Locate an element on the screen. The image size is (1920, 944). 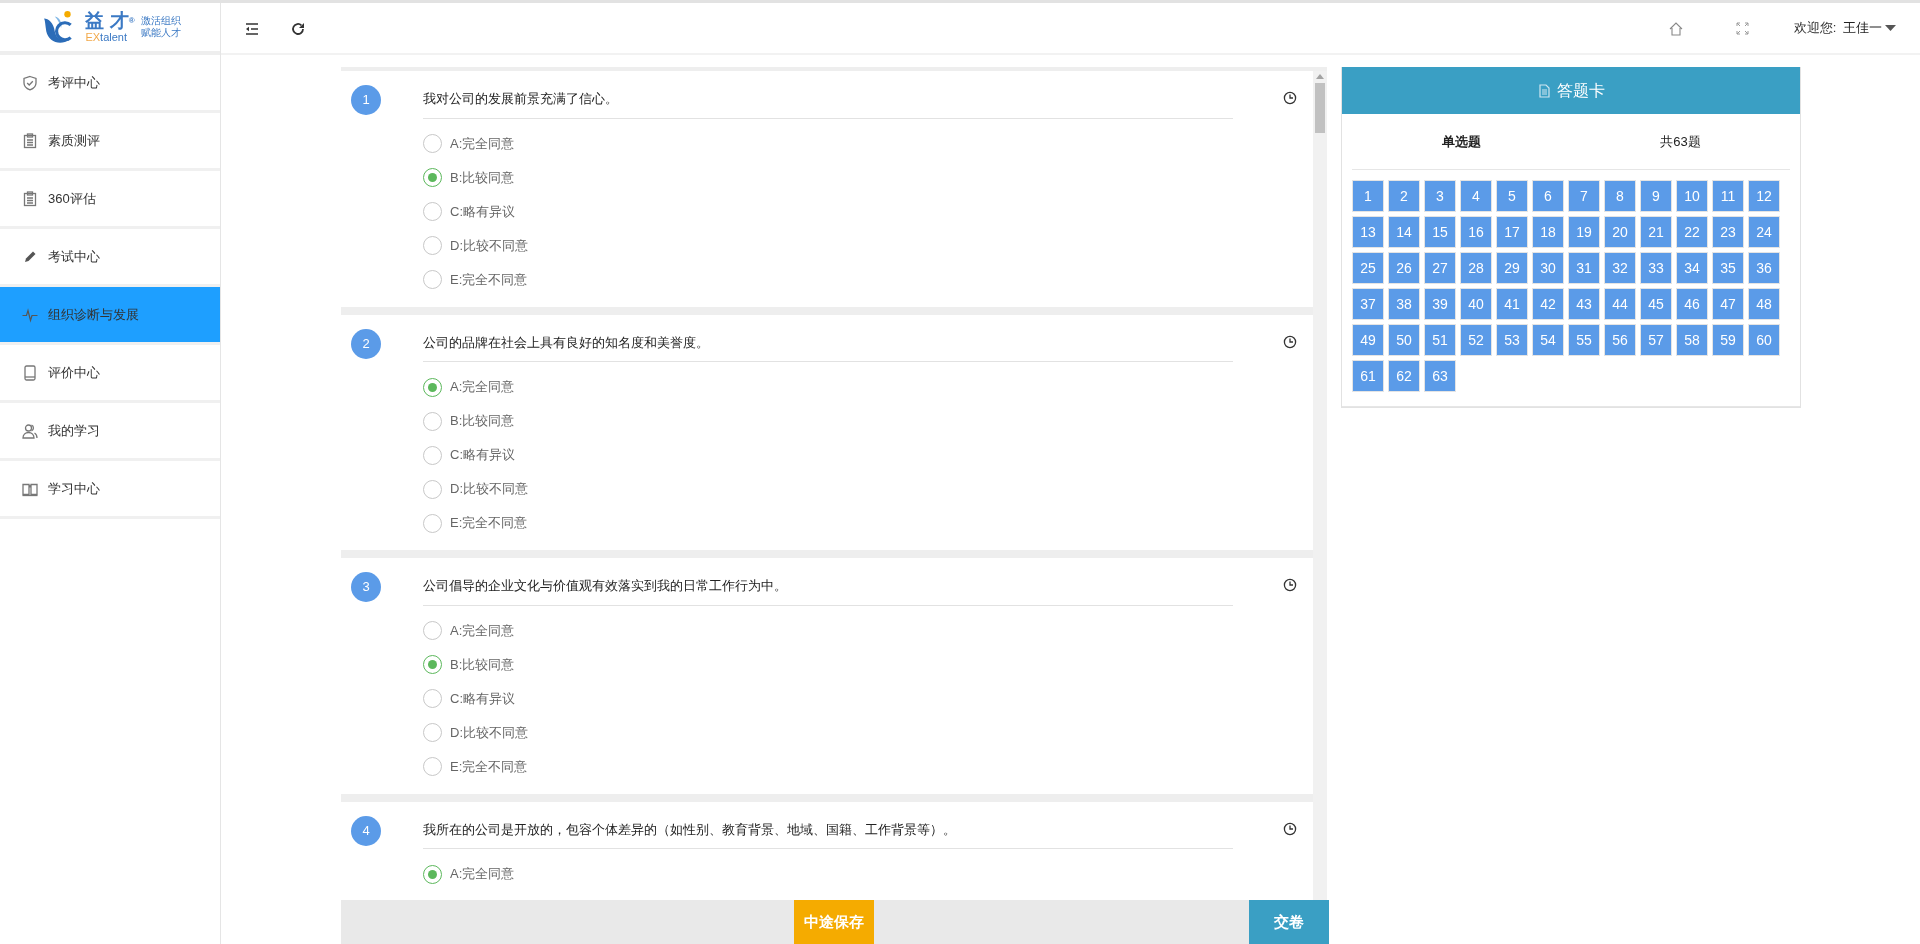
question-link: 50 is located at coordinates (1404, 340).